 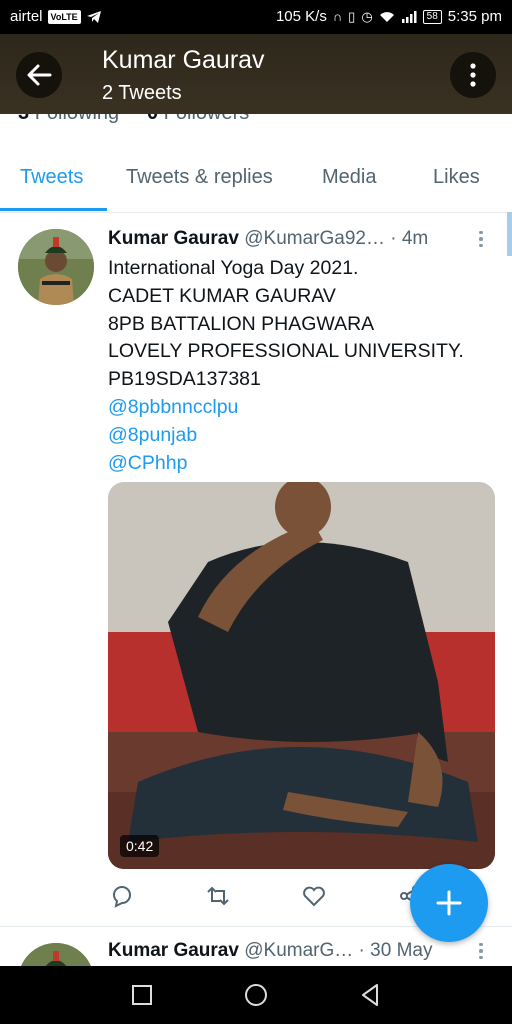 What do you see at coordinates (386, 16) in the screenshot?
I see `wifi-icon` at bounding box center [386, 16].